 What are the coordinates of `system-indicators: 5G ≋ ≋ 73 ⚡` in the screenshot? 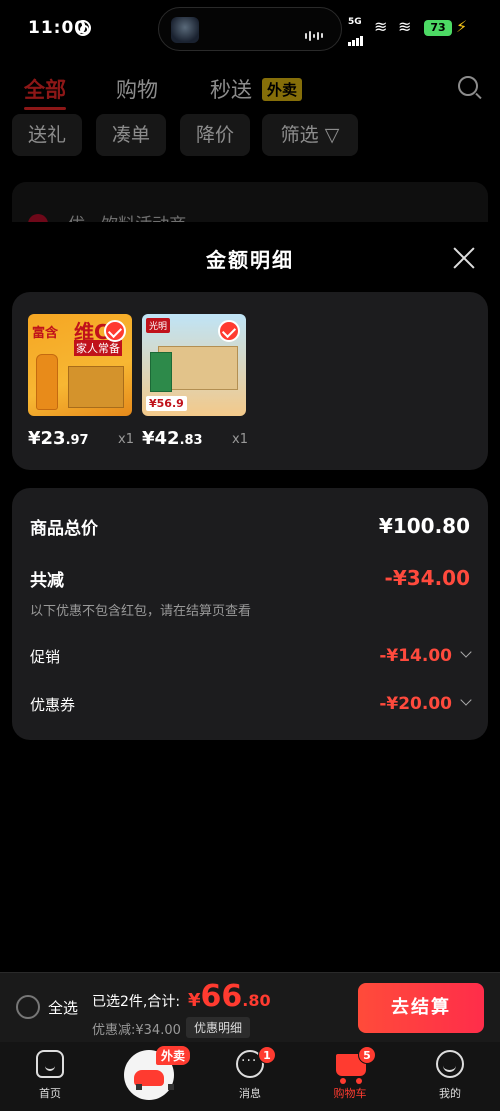 It's located at (420, 31).